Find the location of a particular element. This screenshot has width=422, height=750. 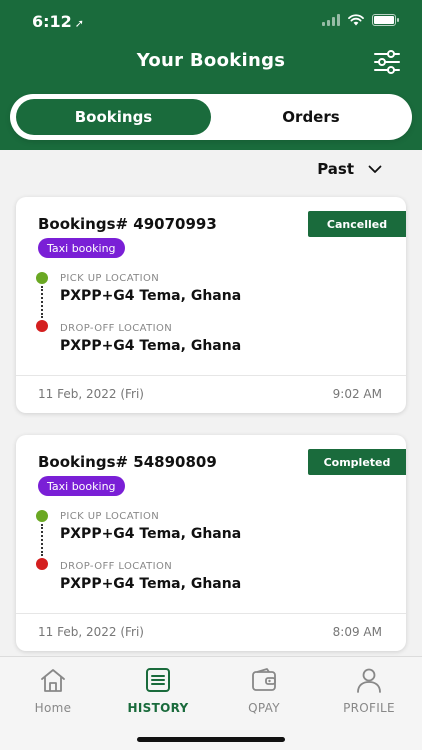

nav-item-home: Home is located at coordinates (53, 697).